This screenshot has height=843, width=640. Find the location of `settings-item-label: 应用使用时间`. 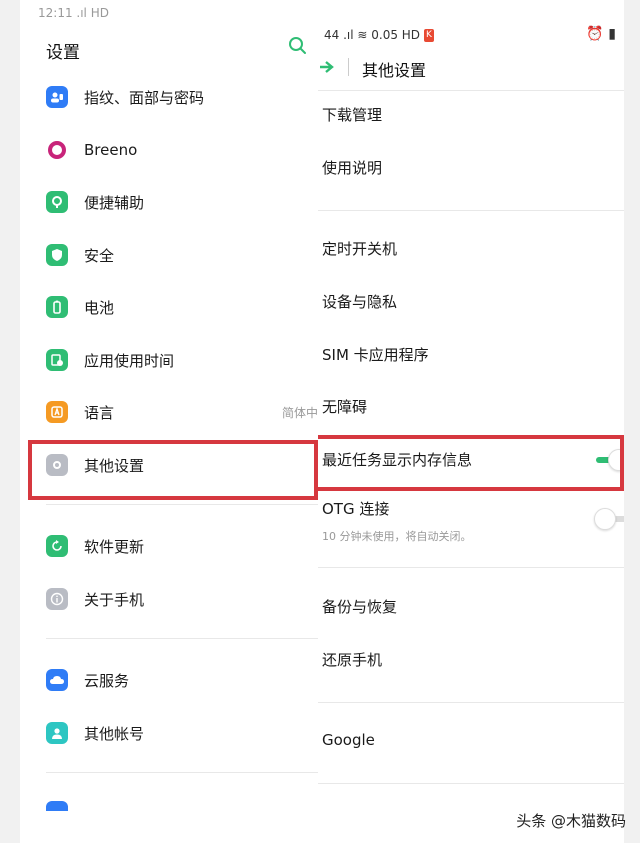

settings-item-label: 应用使用时间 is located at coordinates (129, 360).